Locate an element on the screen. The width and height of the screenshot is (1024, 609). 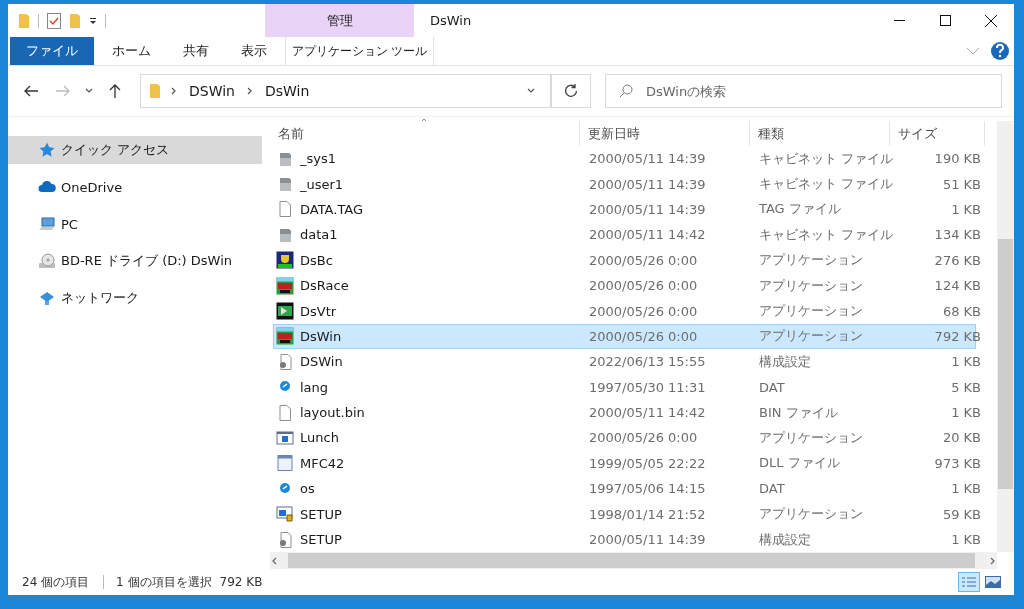
file-name: layout.bin is located at coordinates (332, 413).